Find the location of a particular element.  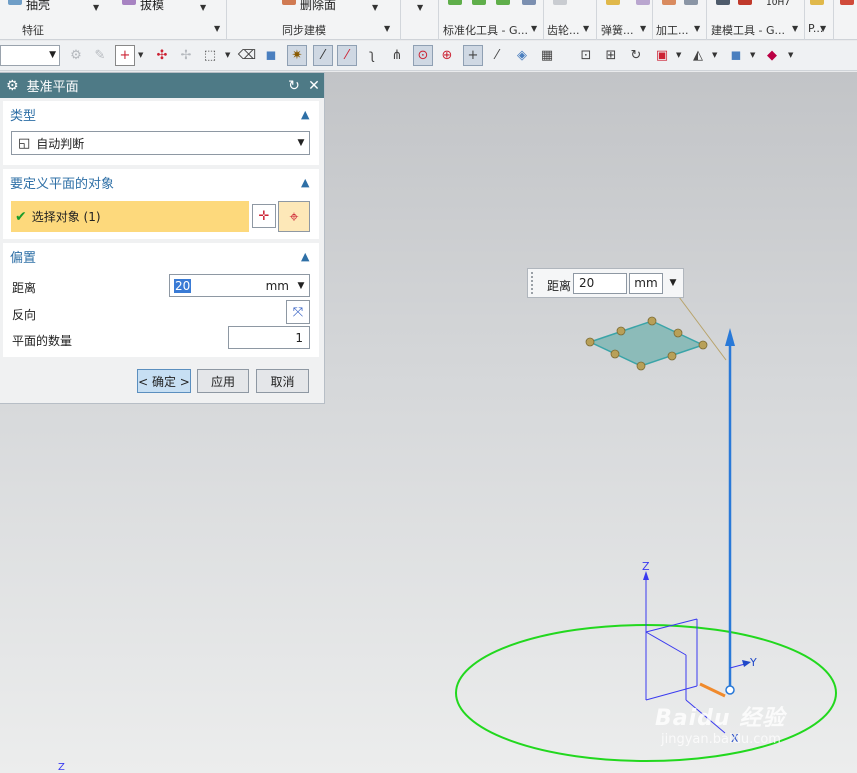

selection-filter-select: ▼ is located at coordinates (30, 55).